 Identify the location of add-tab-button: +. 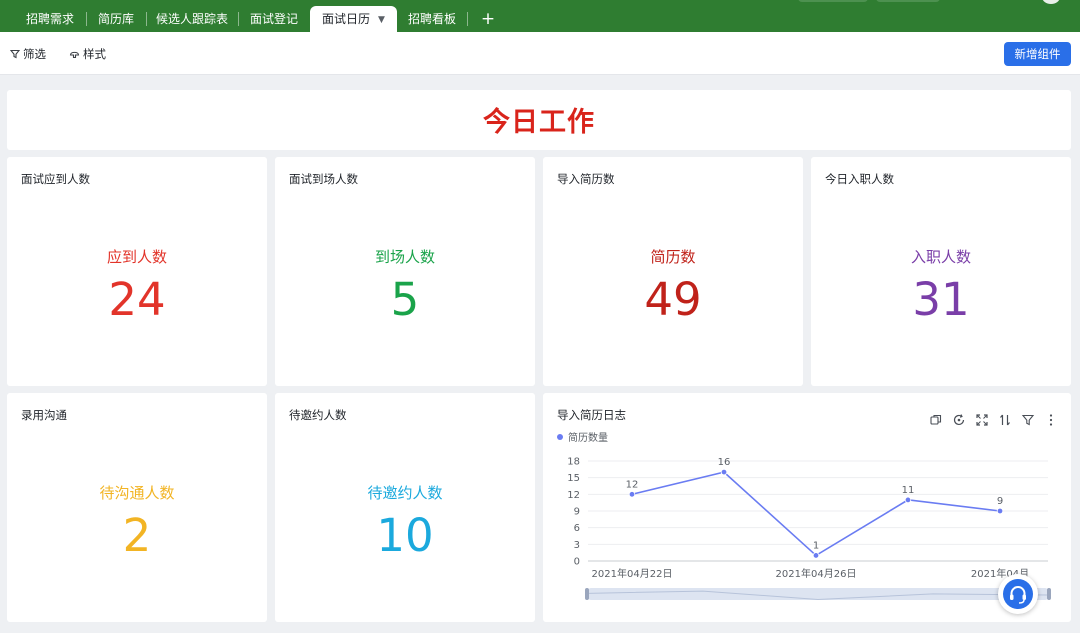
(488, 19).